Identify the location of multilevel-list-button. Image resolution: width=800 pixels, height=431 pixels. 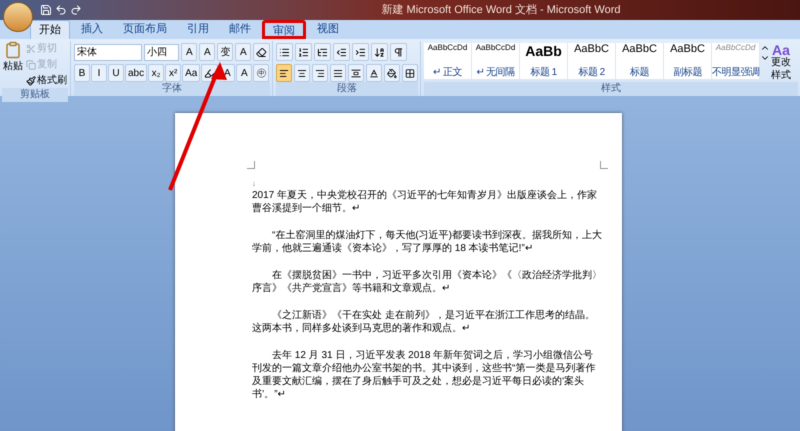
(322, 52).